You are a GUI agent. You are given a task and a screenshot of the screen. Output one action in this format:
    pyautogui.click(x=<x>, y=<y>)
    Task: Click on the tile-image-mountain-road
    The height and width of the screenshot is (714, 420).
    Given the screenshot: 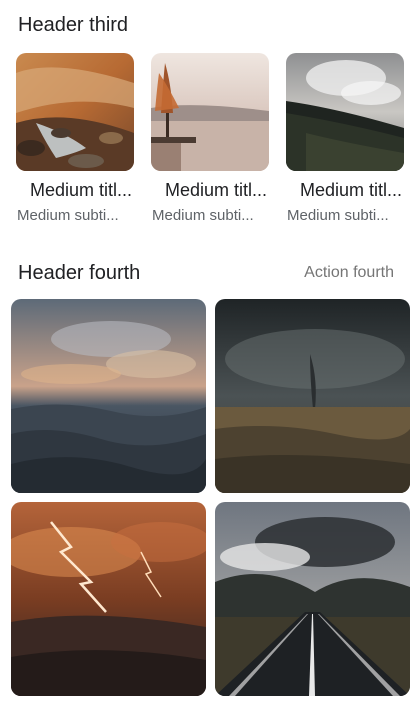 What is the action you would take?
    pyautogui.click(x=312, y=599)
    